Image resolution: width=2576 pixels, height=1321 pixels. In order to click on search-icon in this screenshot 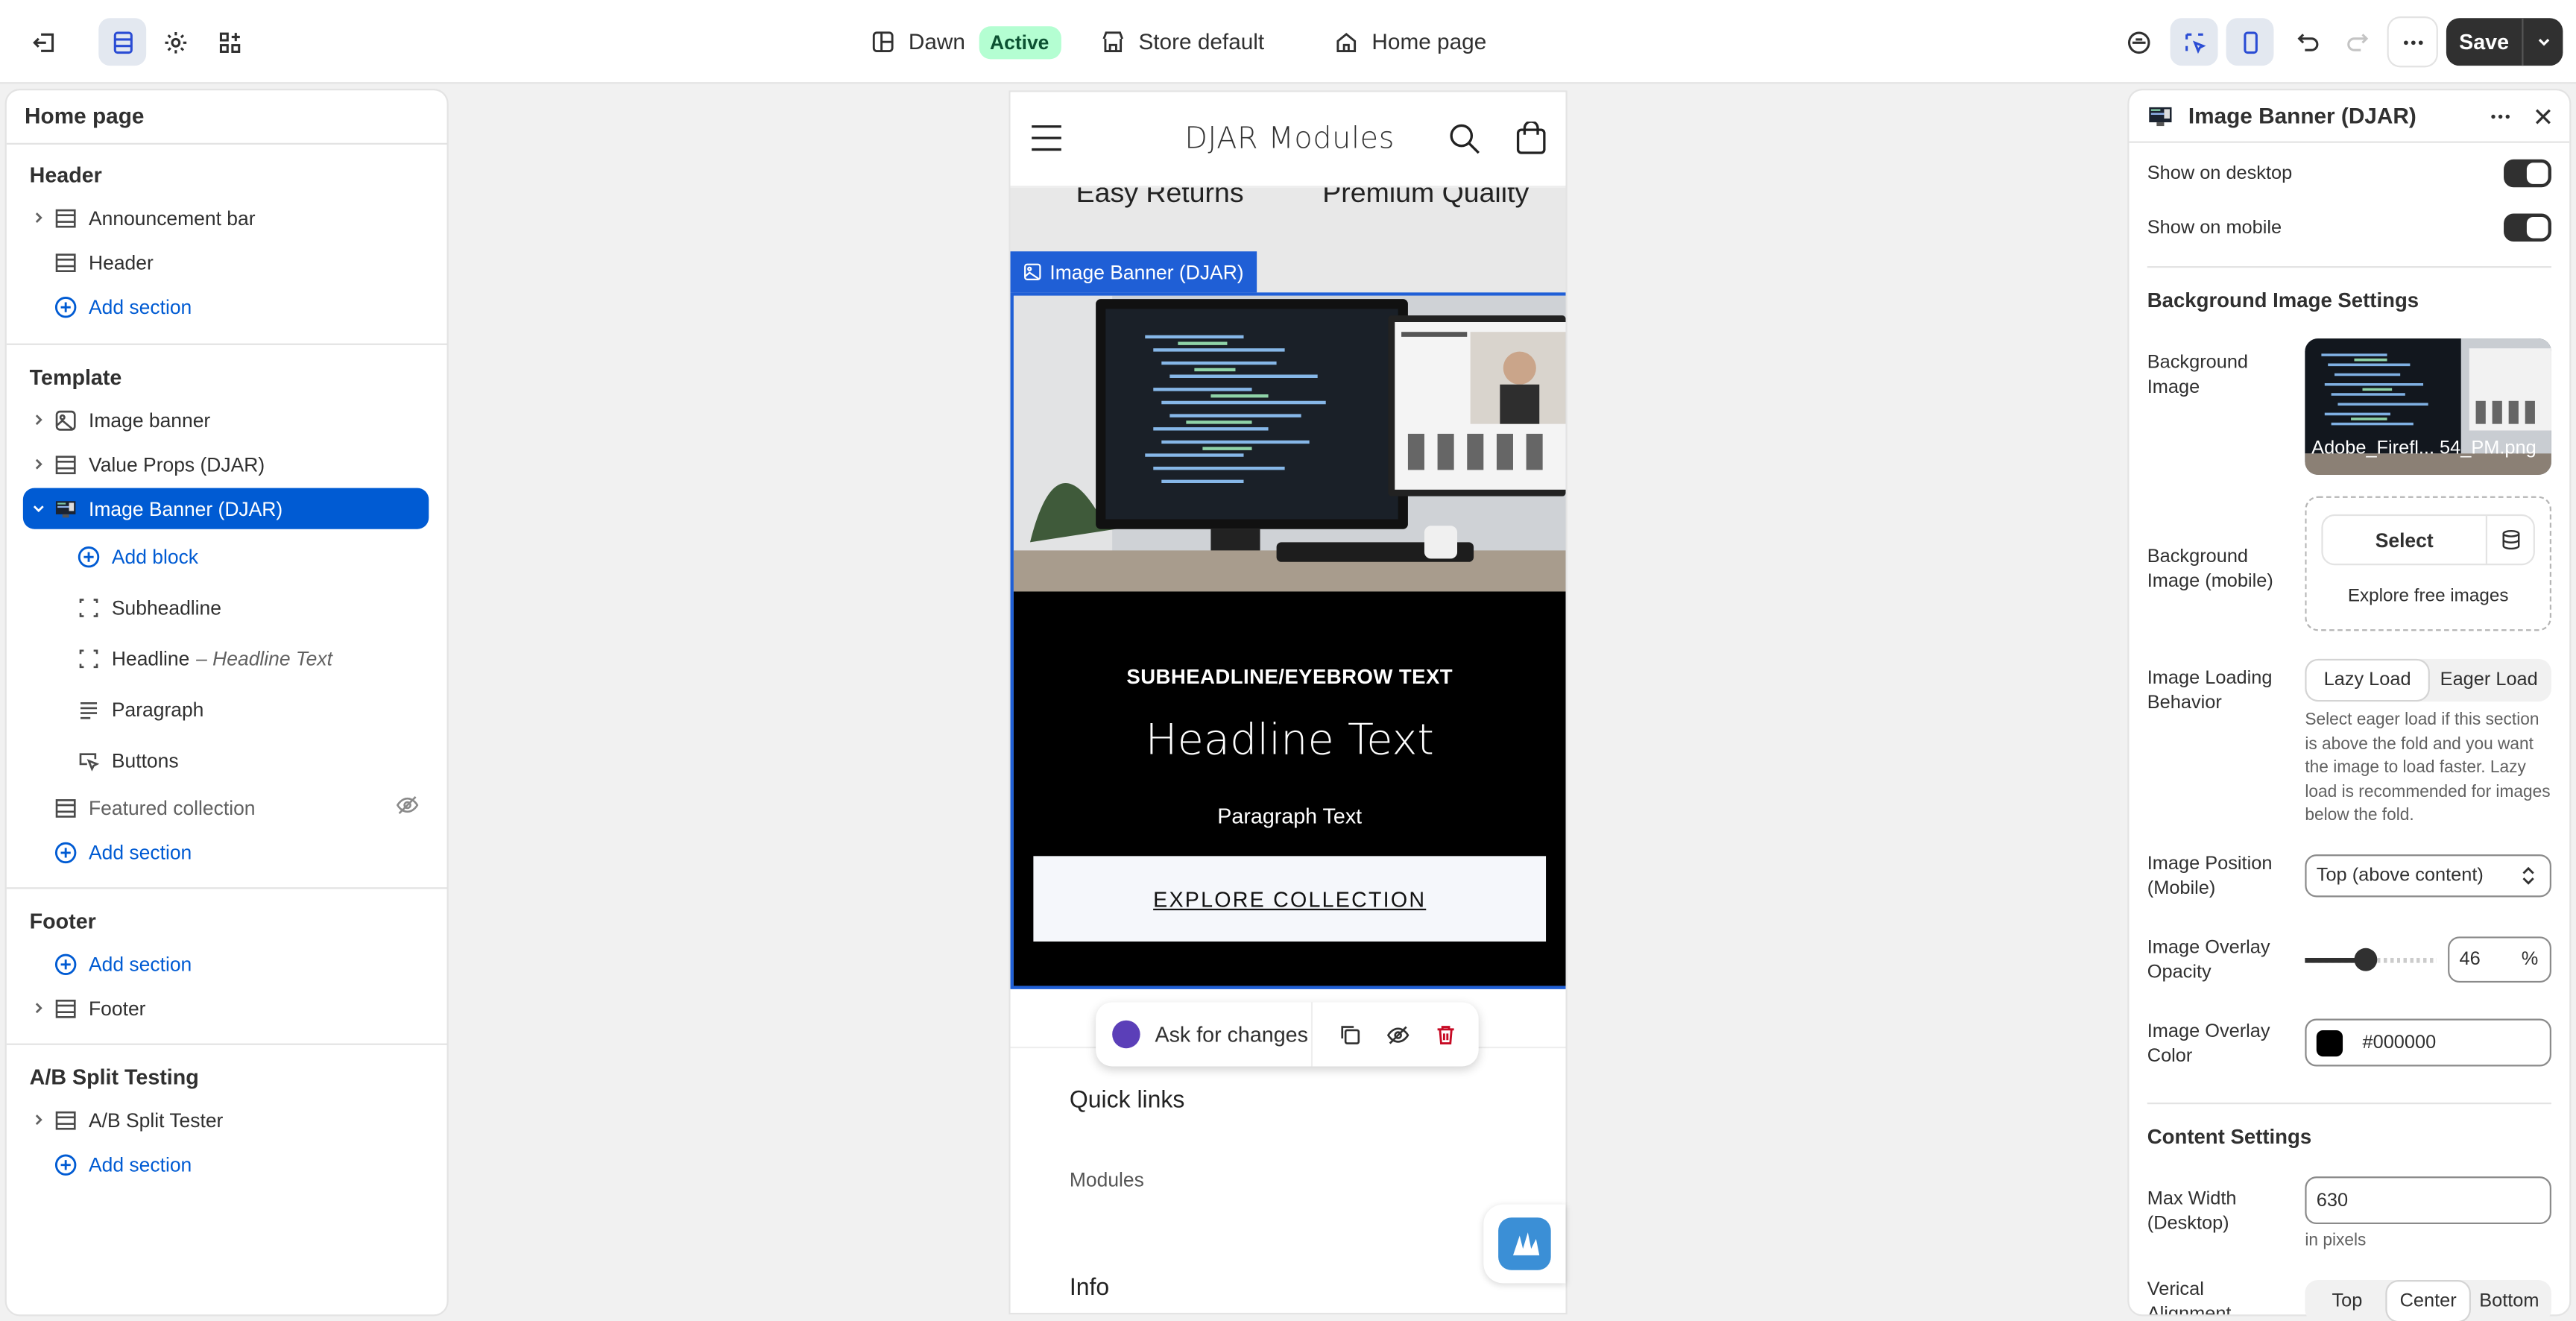, I will do `click(1465, 143)`.